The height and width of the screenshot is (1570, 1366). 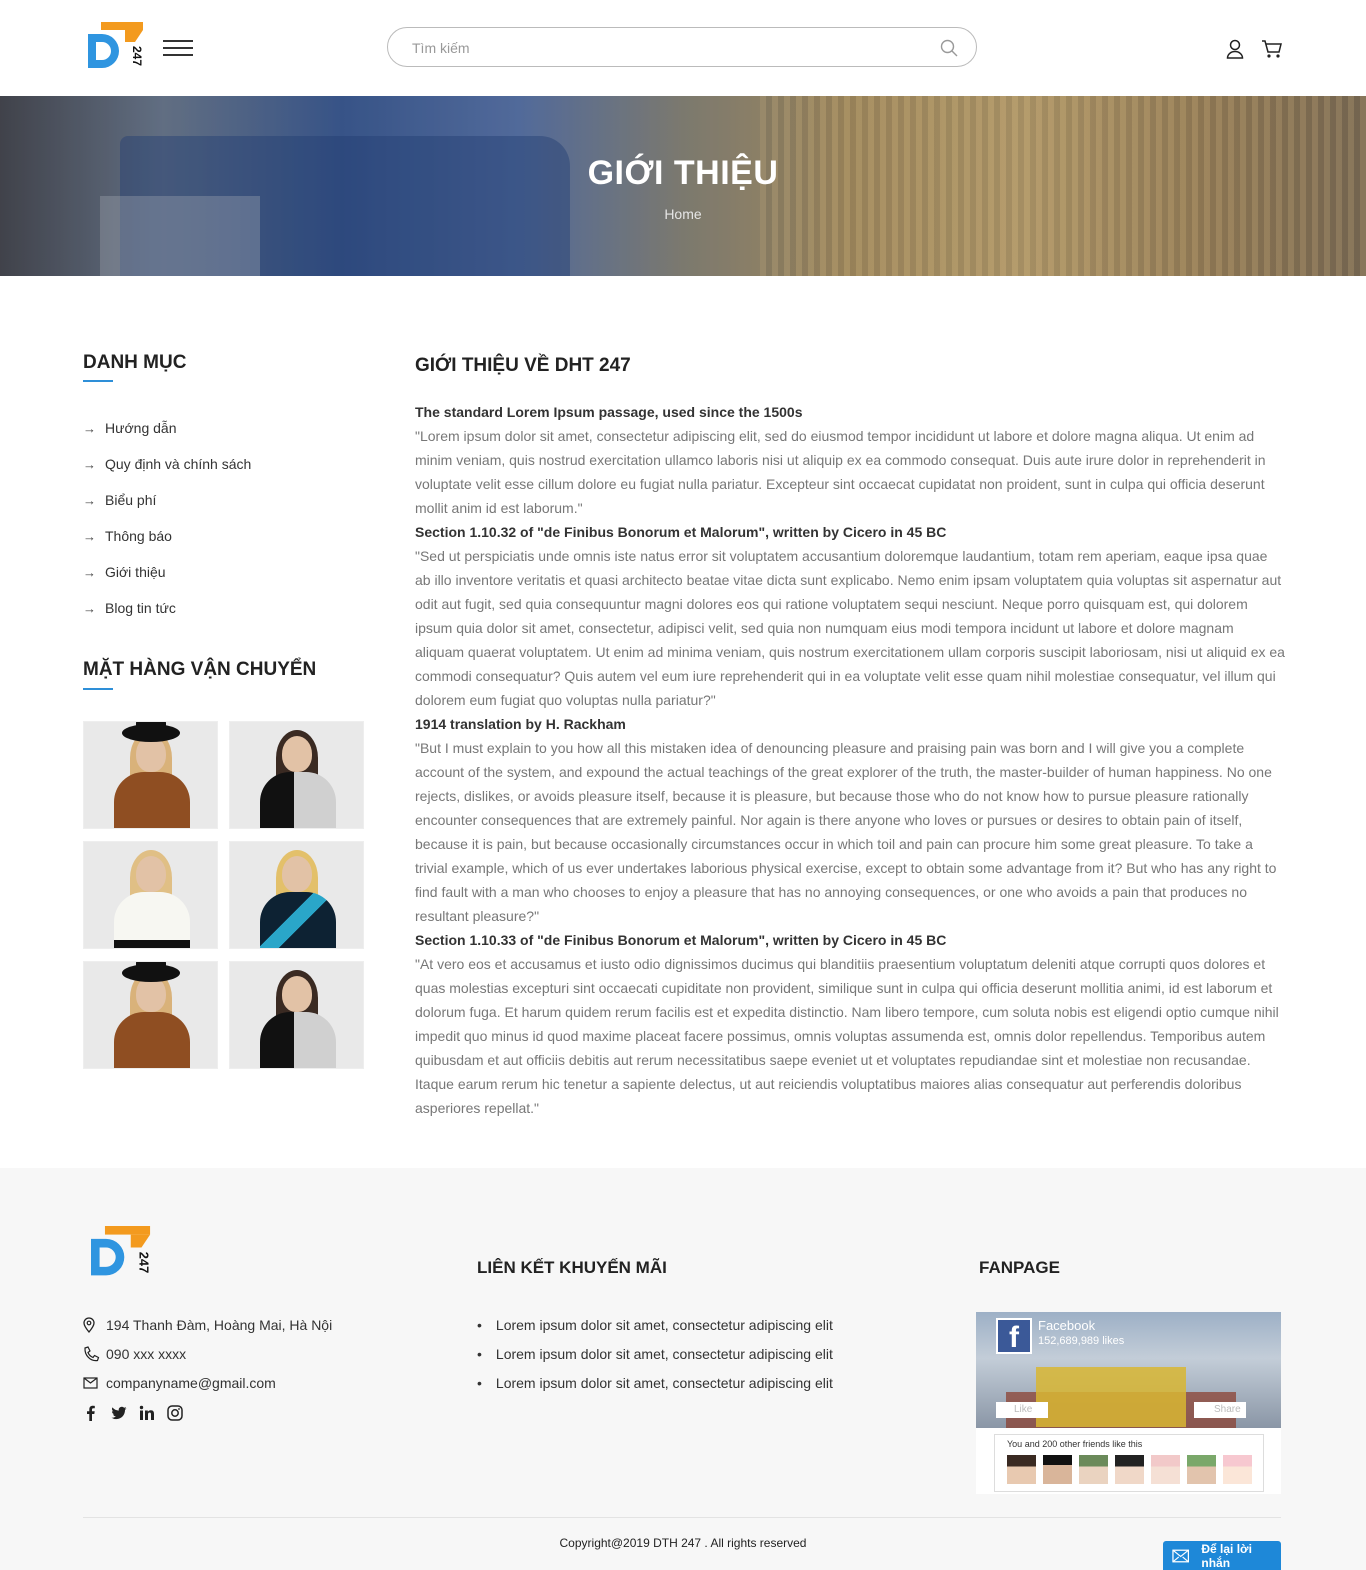 What do you see at coordinates (1081, 1341) in the screenshot?
I see `fanpage-likes: 152,689,989 likes` at bounding box center [1081, 1341].